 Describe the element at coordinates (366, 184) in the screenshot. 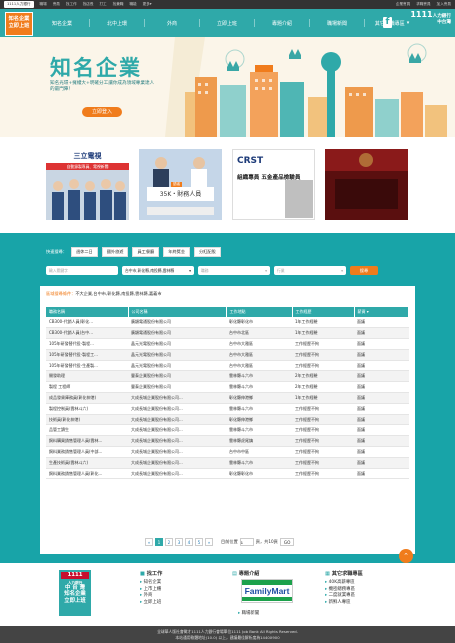

I see `company-card` at that location.